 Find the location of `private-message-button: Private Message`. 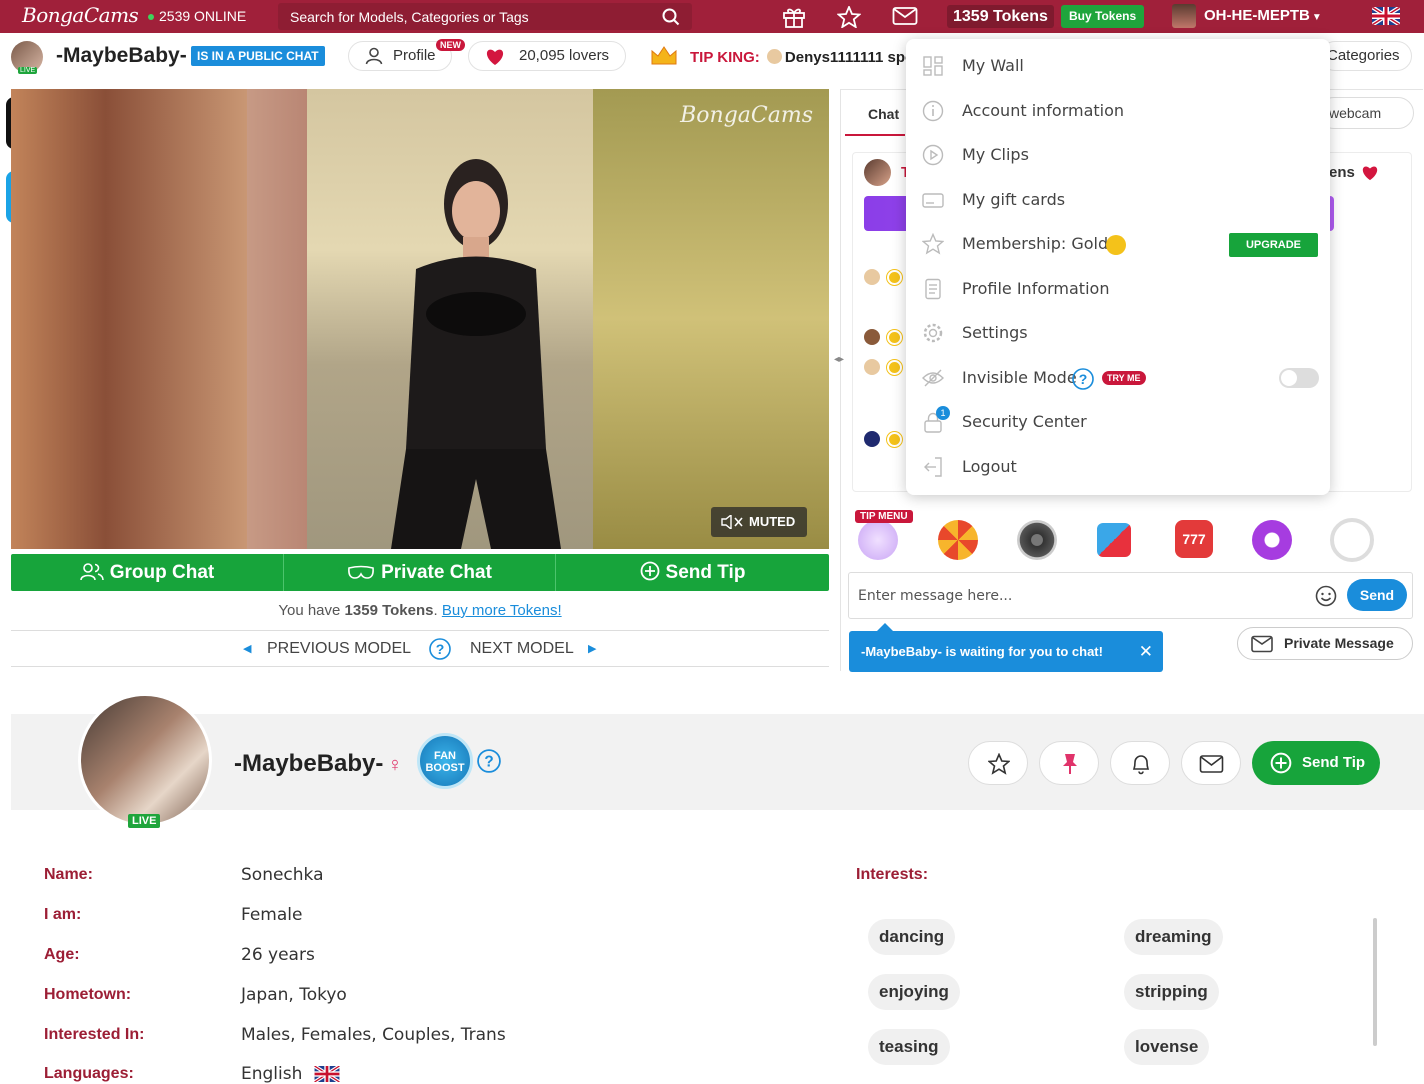

private-message-button: Private Message is located at coordinates (1325, 643).